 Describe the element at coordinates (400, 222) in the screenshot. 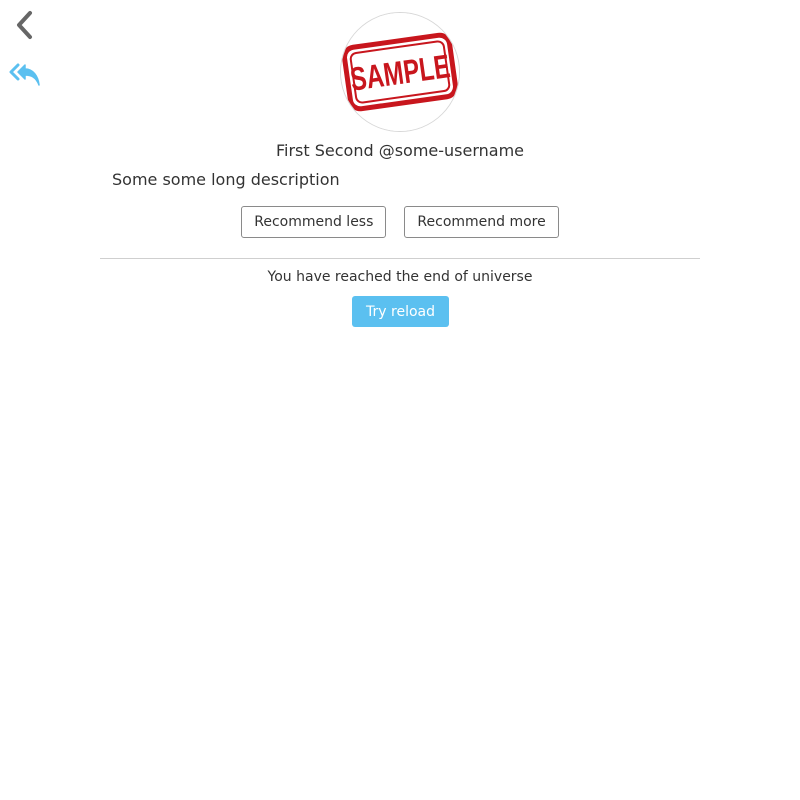

I see `recommendation-actions: Recommend less Recommend more` at that location.